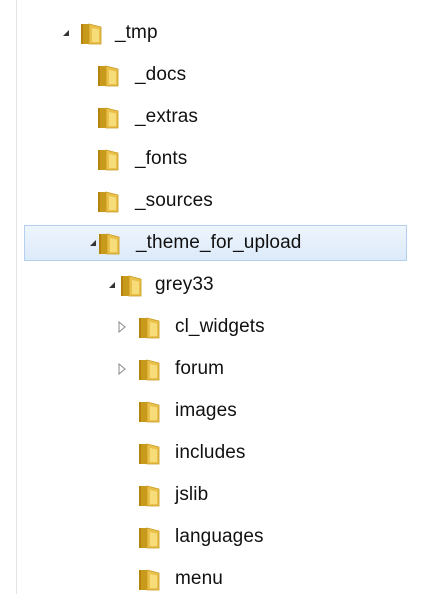  Describe the element at coordinates (167, 116) in the screenshot. I see `tree-item-label: _extras` at that location.